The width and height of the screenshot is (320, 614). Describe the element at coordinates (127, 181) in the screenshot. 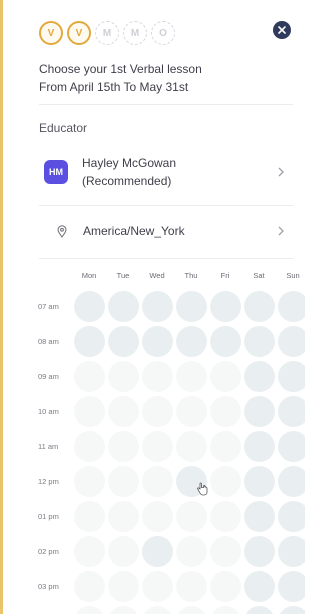

I see `educator-recommended-note: (Recommended)` at that location.